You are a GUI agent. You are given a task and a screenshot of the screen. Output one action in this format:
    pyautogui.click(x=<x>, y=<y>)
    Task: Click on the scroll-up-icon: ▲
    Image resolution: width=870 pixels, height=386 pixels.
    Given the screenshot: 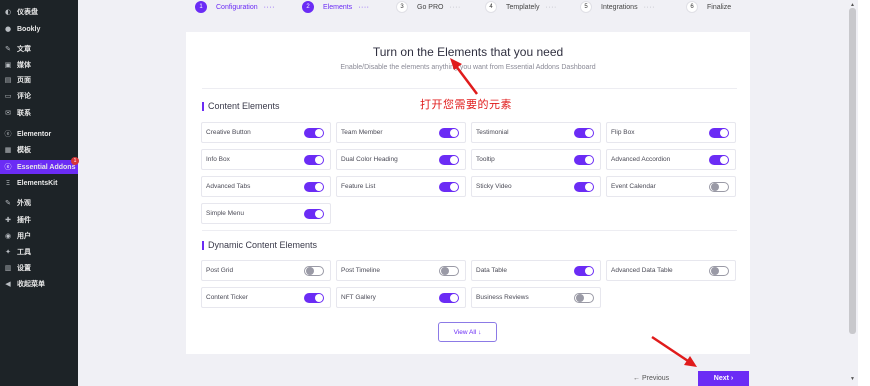 What is the action you would take?
    pyautogui.click(x=852, y=5)
    